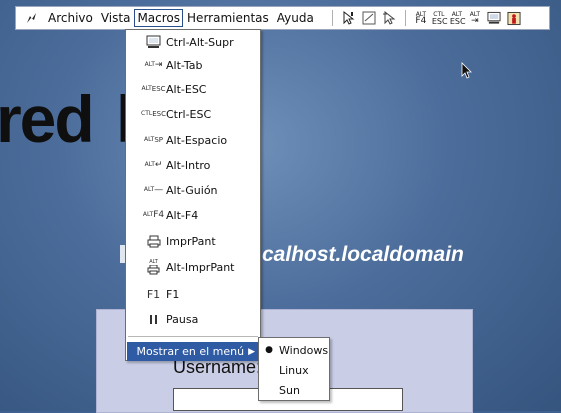 Image resolution: width=561 pixels, height=413 pixels. I want to click on menu-item-mostrar-en-el-menu: Mostrar en el menú ▶, so click(193, 351).